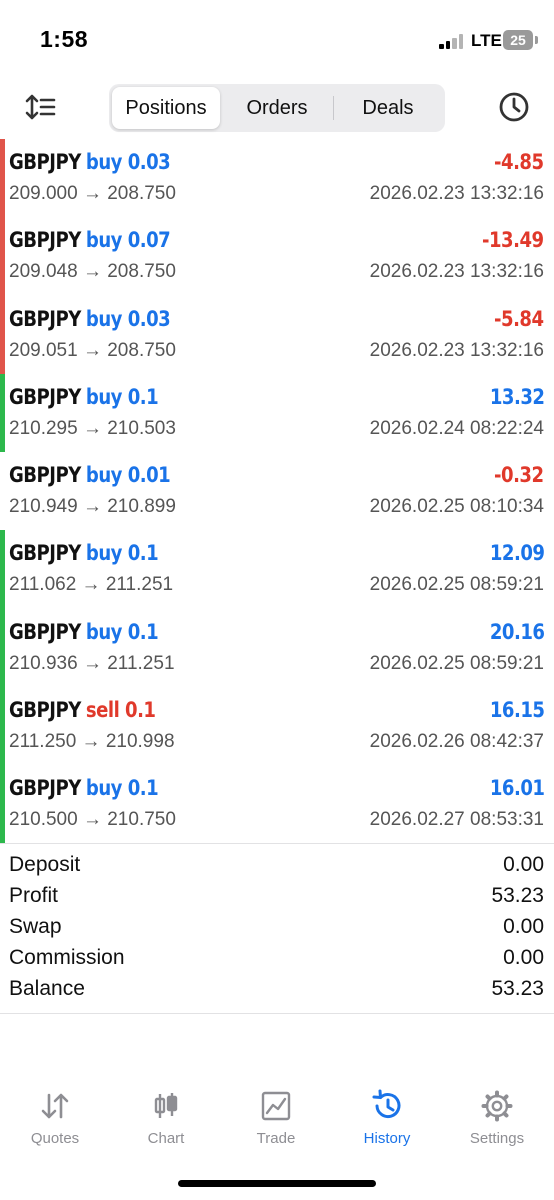 The image size is (554, 1200). What do you see at coordinates (55, 1138) in the screenshot?
I see `tab-label: Quotes` at bounding box center [55, 1138].